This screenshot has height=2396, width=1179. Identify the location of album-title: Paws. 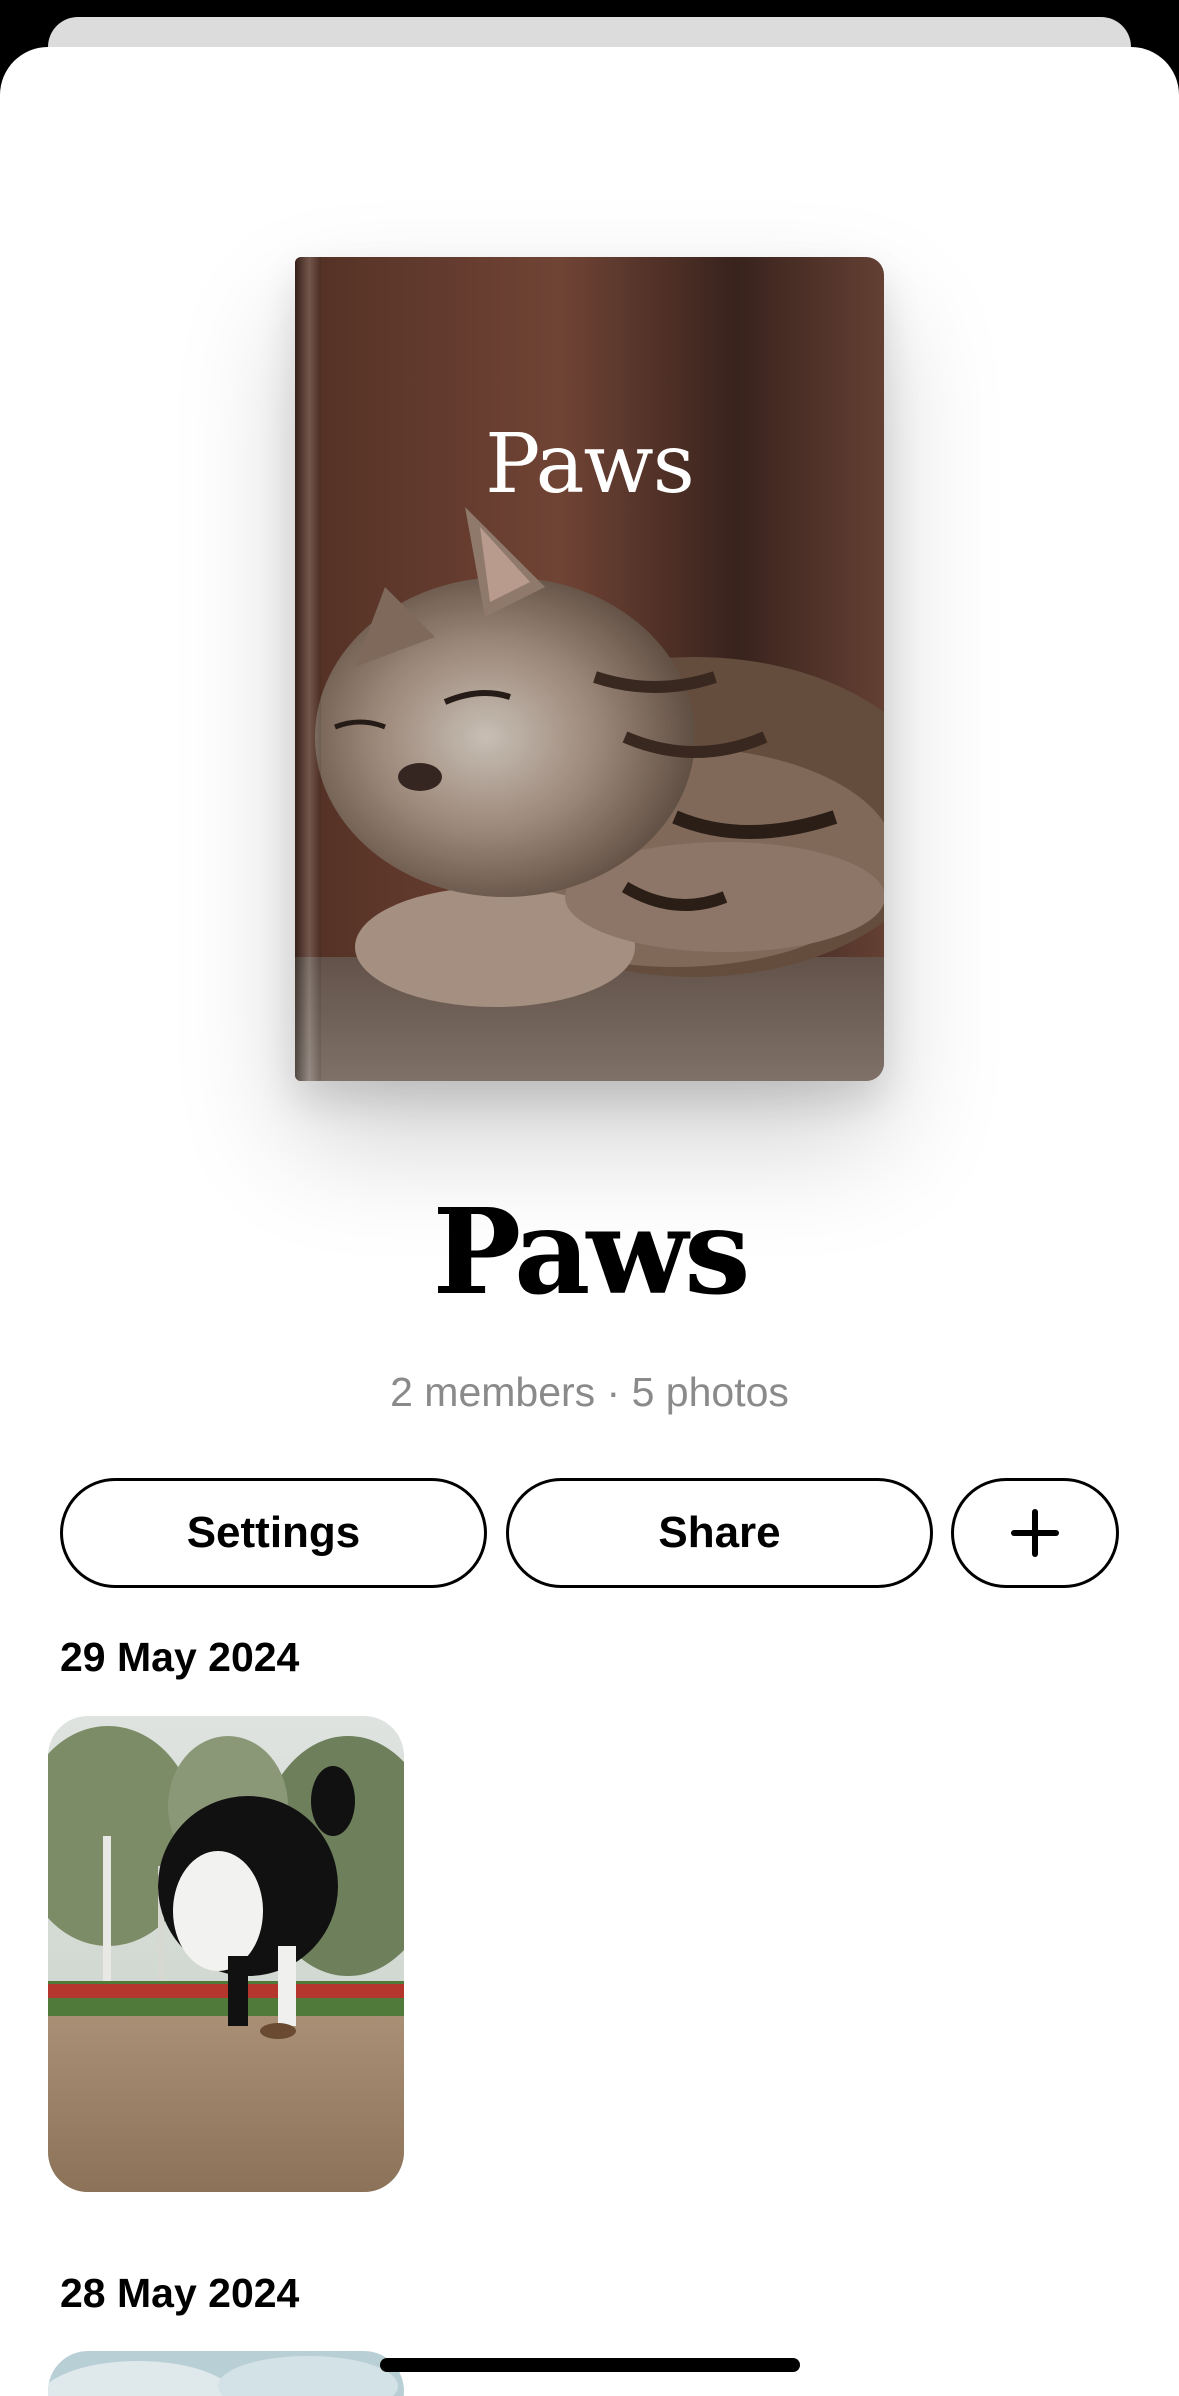
(591, 1251).